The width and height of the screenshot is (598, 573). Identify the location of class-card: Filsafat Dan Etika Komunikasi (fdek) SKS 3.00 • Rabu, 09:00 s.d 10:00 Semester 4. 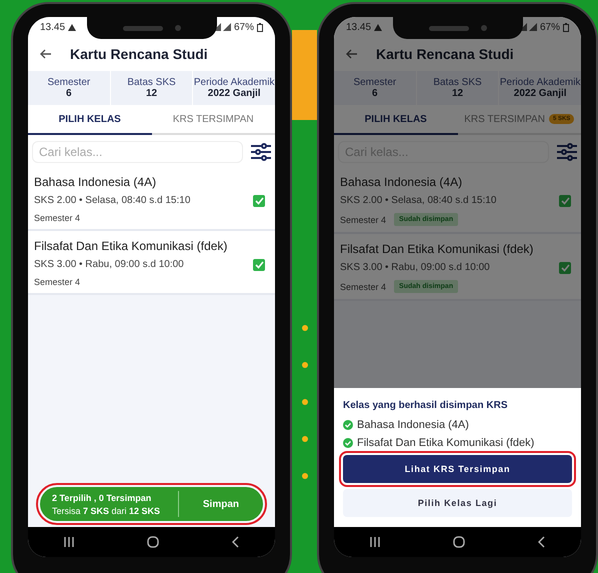
(151, 263).